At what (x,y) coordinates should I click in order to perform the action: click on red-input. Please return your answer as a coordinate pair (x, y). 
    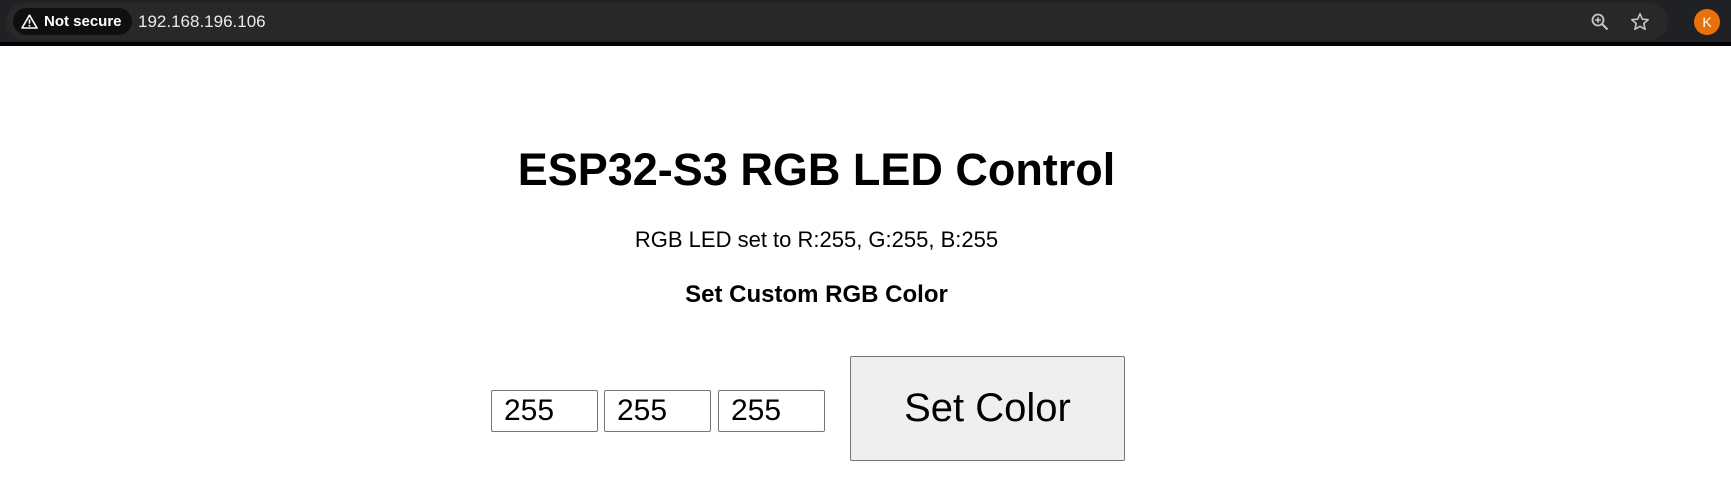
    Looking at the image, I should click on (544, 411).